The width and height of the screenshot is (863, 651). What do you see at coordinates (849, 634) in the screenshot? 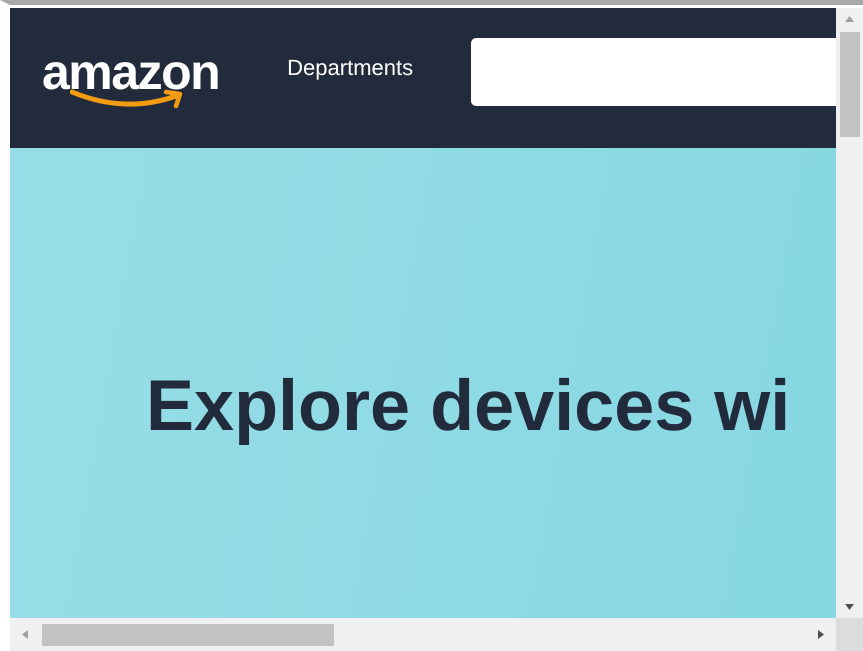
I see `scrollbar-corner` at bounding box center [849, 634].